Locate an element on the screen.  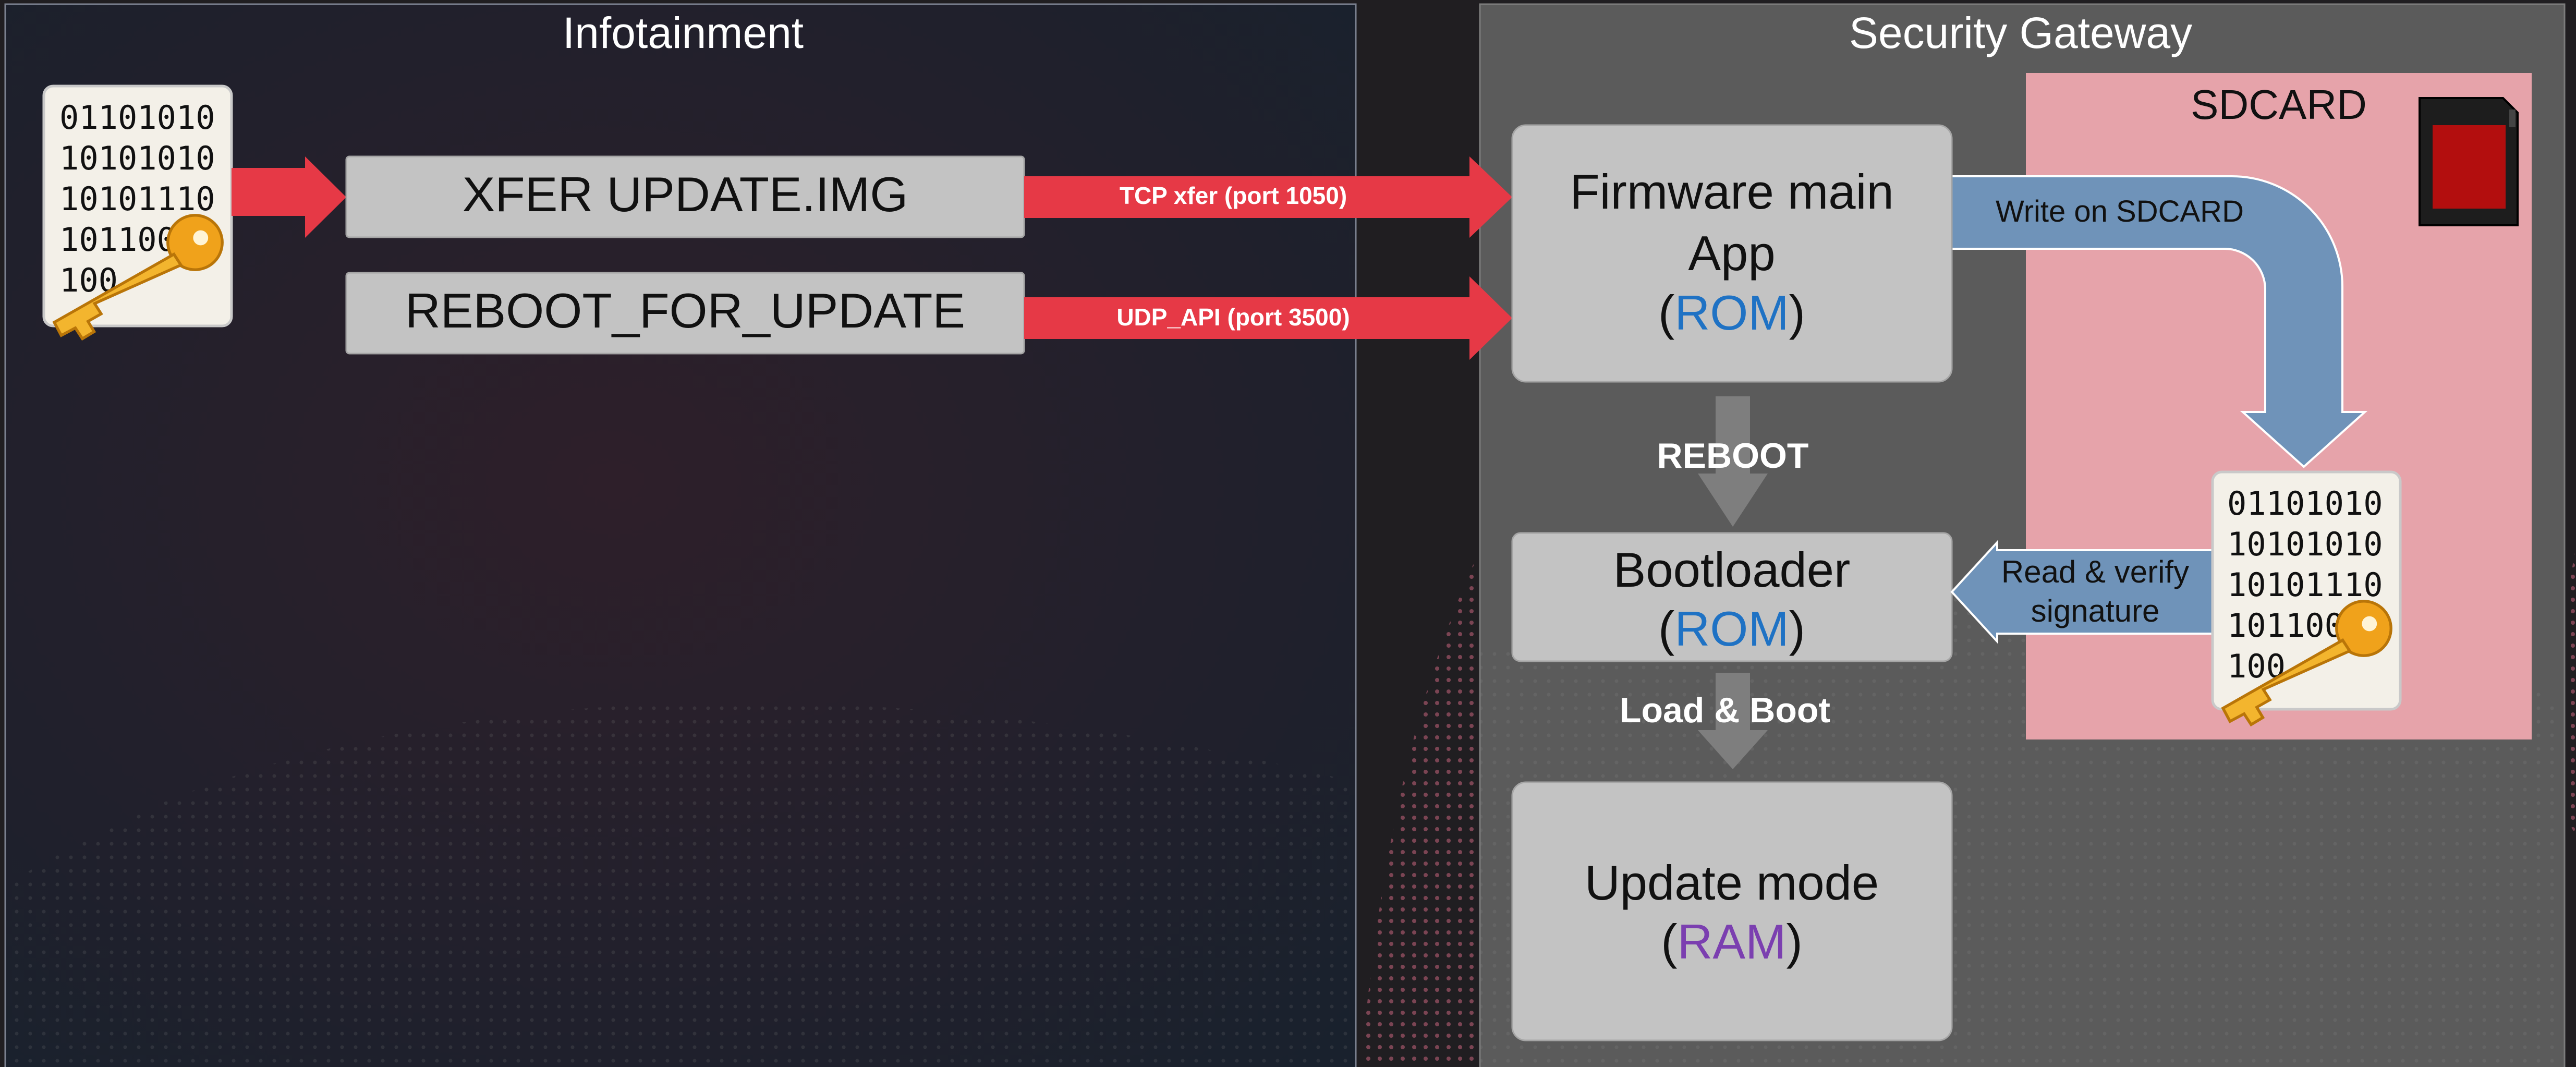
xfer-command-box: XFER UPDATE.IMG is located at coordinates (685, 196).